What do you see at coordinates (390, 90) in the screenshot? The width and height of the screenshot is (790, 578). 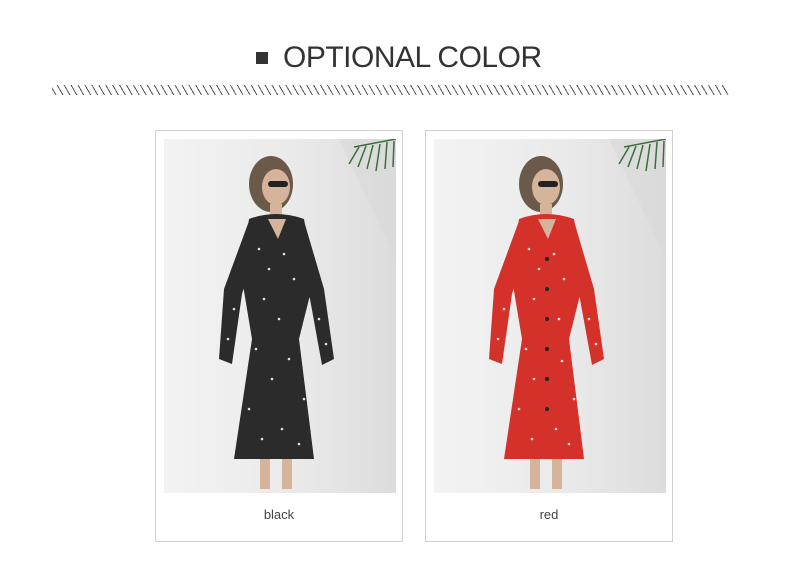 I see `hatched-divider` at bounding box center [390, 90].